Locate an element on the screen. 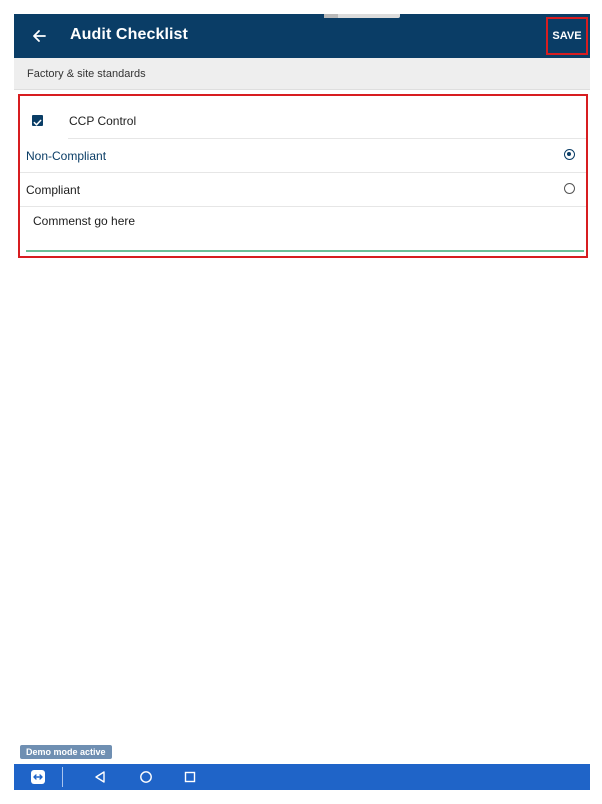  arrow-left-icon is located at coordinates (39, 36).